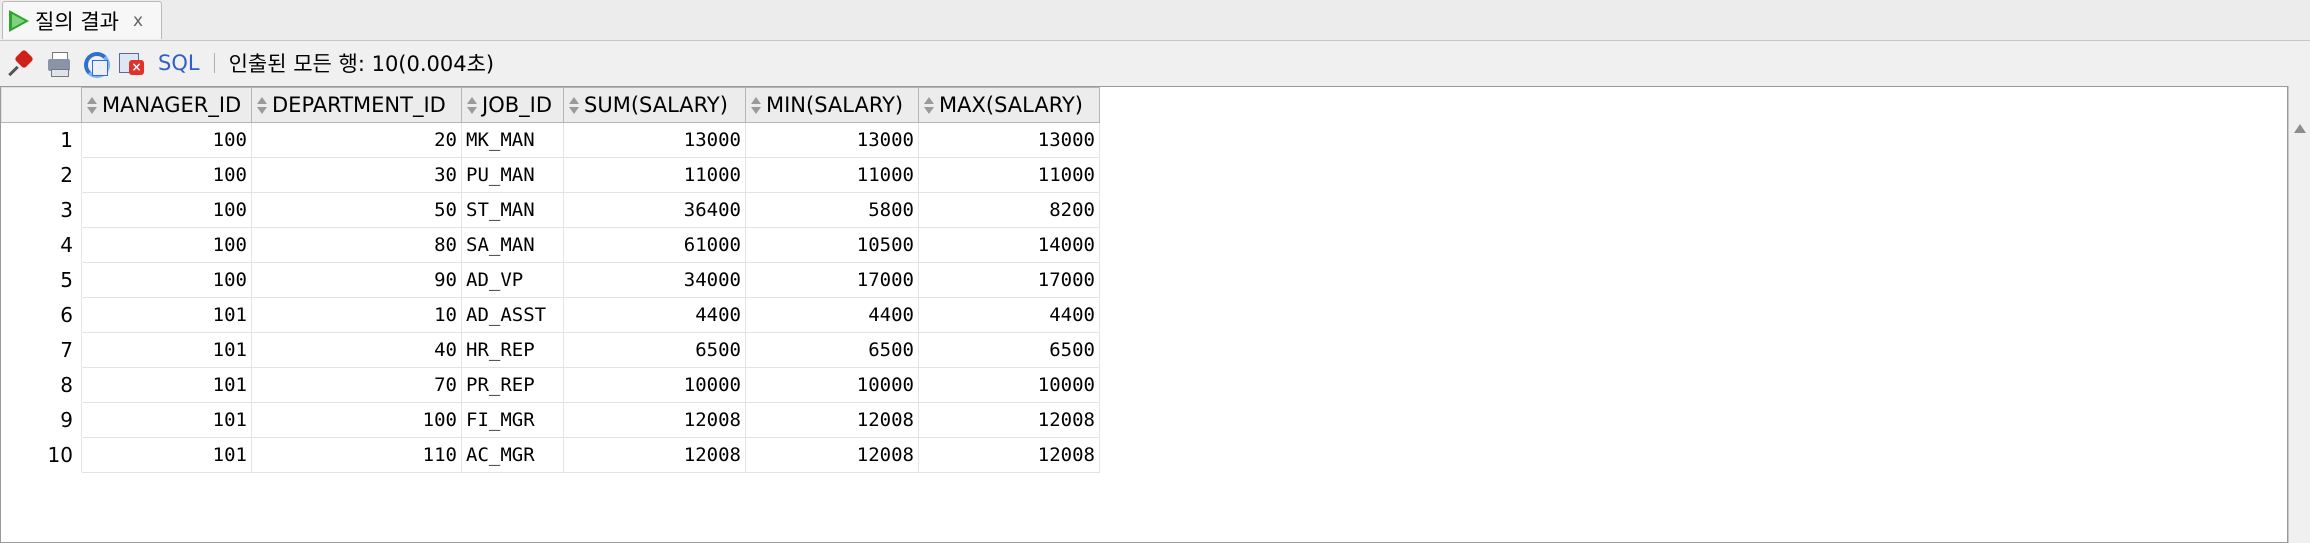 This screenshot has width=2310, height=543. What do you see at coordinates (1009, 245) in the screenshot?
I see `cell-max-salary: 14000` at bounding box center [1009, 245].